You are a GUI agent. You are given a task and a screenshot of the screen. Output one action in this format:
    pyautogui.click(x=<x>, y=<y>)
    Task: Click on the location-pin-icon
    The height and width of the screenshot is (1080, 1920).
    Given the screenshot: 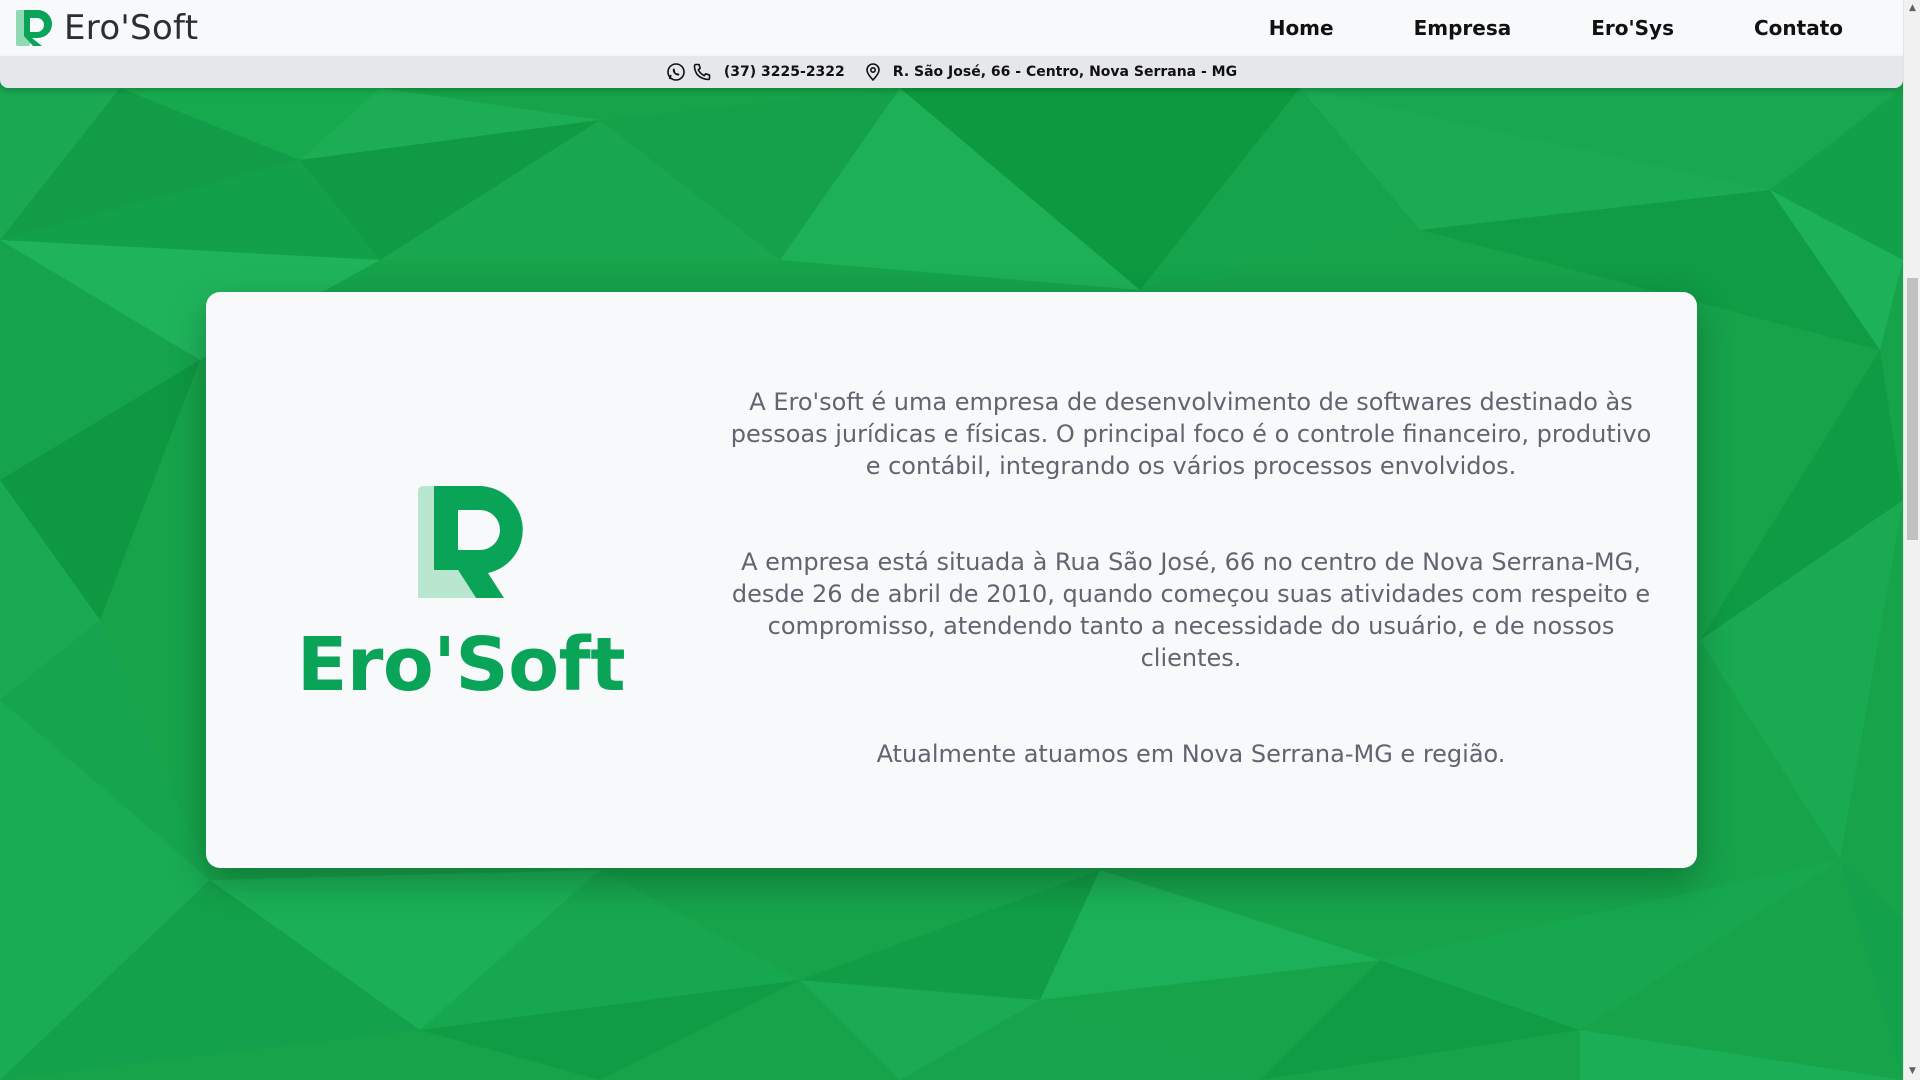 What is the action you would take?
    pyautogui.click(x=872, y=72)
    